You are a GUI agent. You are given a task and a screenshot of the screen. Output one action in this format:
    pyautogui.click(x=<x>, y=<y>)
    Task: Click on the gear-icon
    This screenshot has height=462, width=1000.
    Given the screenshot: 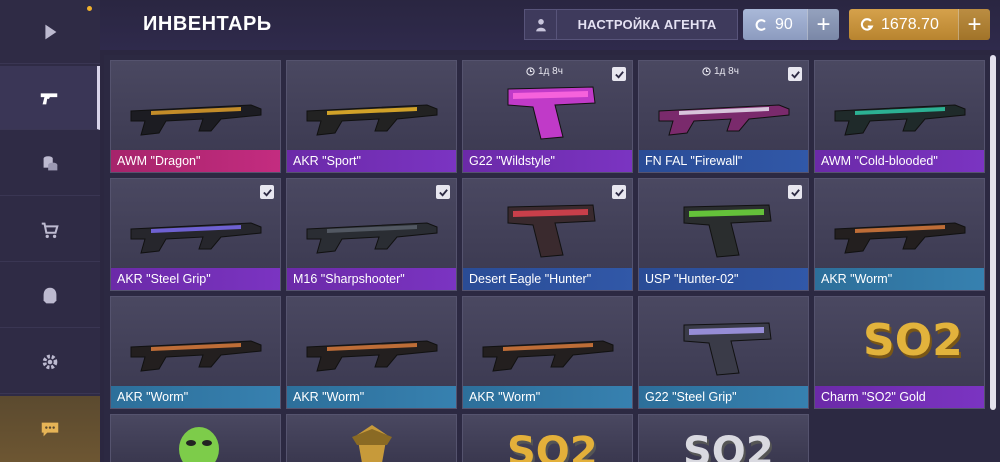 What is the action you would take?
    pyautogui.click(x=50, y=361)
    